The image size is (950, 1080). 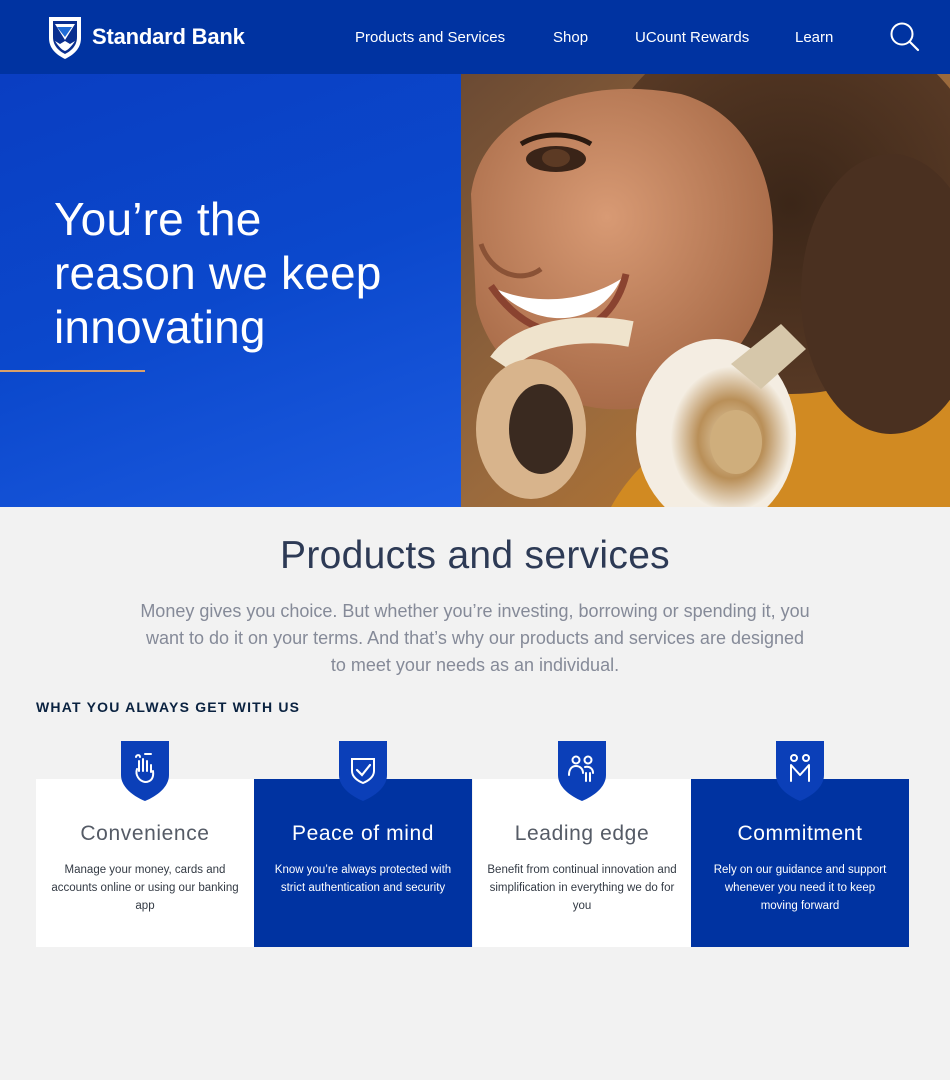 I want to click on card-title: Peace of mind, so click(x=363, y=833).